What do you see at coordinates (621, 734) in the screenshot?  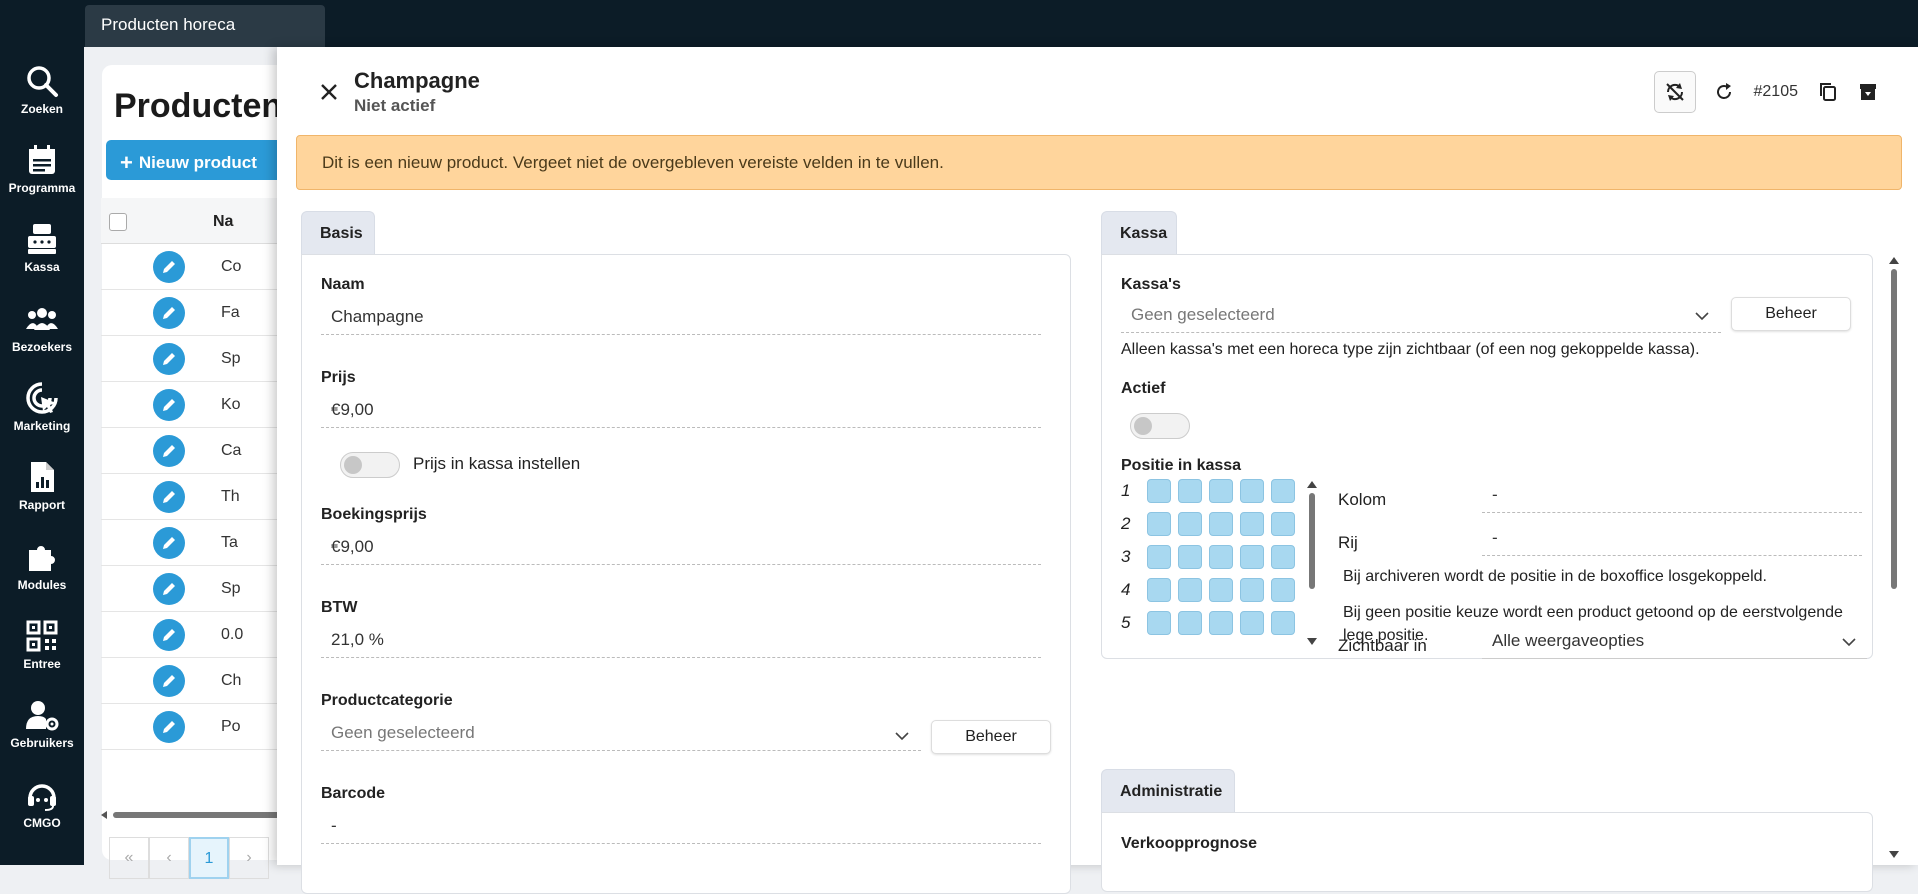 I see `productcategorie-select: Geen geselecteerd` at bounding box center [621, 734].